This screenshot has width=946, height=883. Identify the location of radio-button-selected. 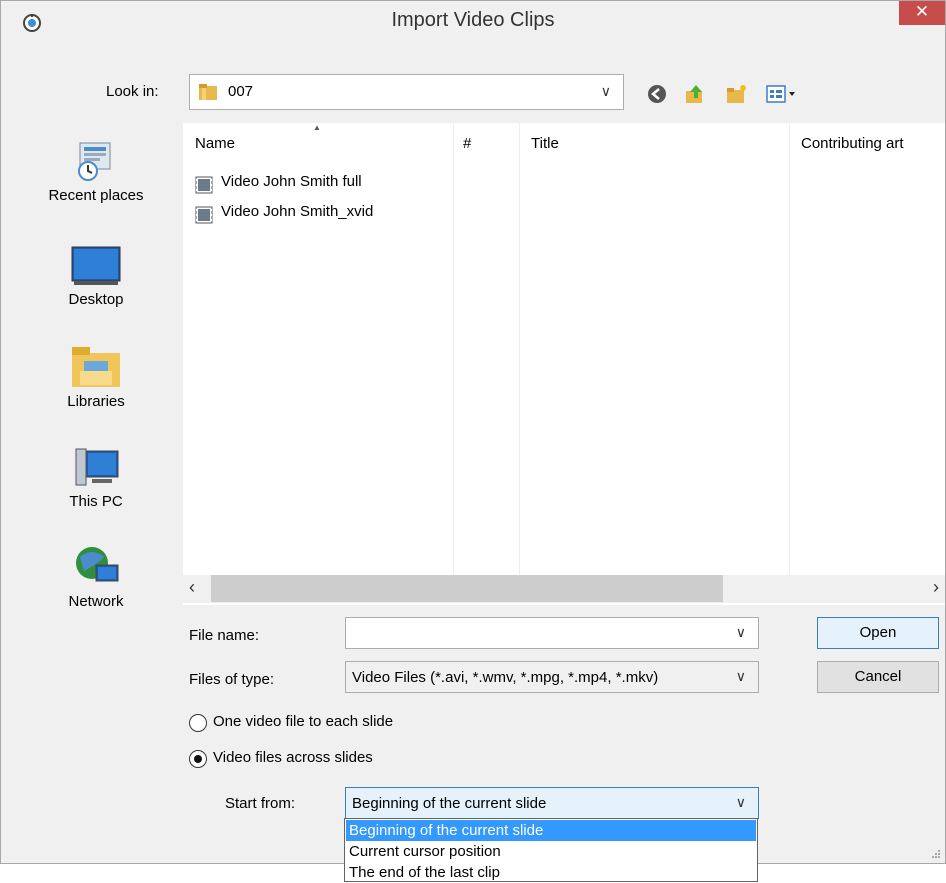
(198, 759).